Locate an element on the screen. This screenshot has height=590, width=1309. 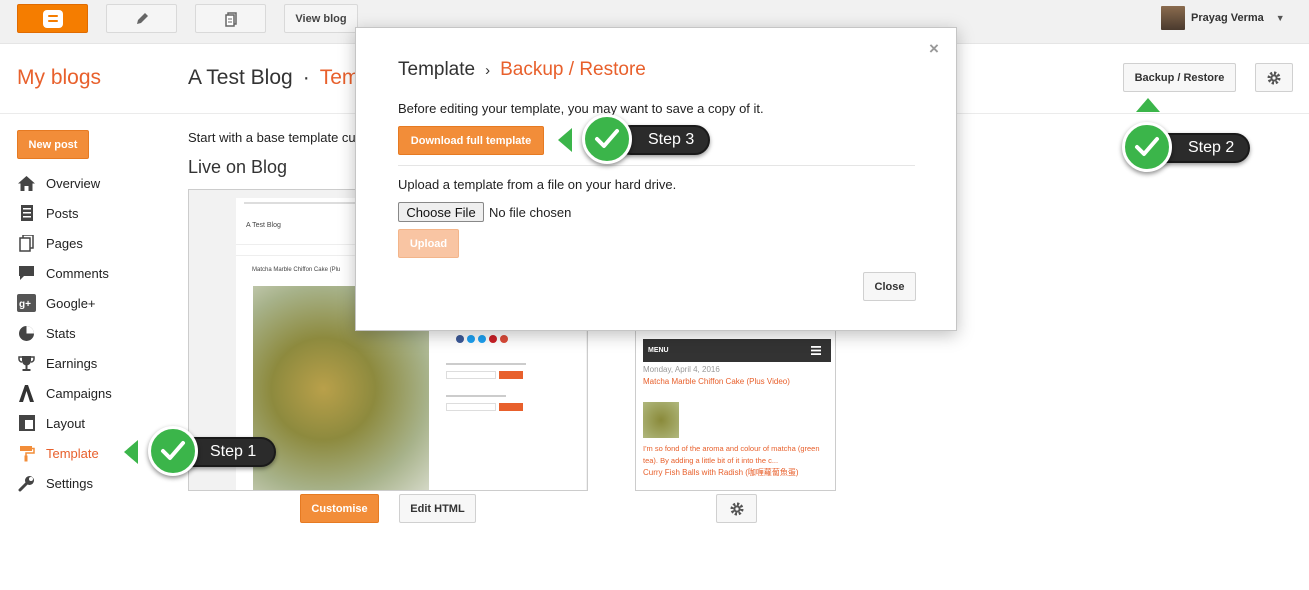
dialog-breadcrumb-backup-restore: Backup / Restore is located at coordinates (573, 69).